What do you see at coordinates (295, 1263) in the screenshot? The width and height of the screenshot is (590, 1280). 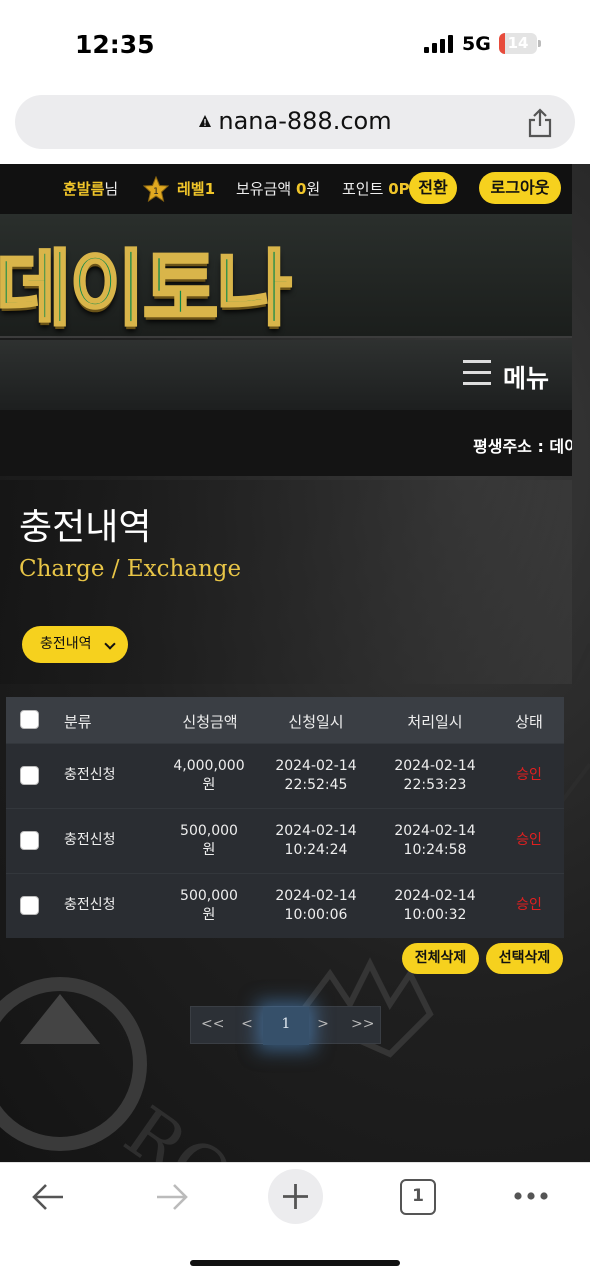 I see `home-indicator` at bounding box center [295, 1263].